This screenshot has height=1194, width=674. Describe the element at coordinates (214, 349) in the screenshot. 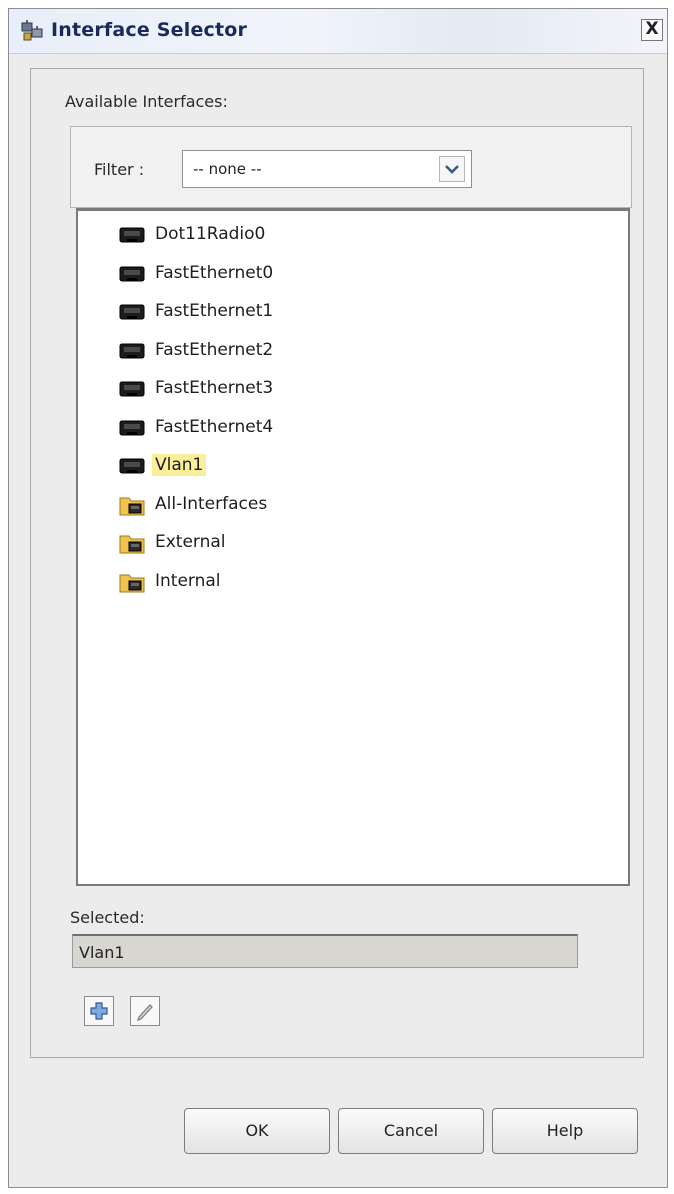

I see `tree-item-label: FastEthernet2` at that location.